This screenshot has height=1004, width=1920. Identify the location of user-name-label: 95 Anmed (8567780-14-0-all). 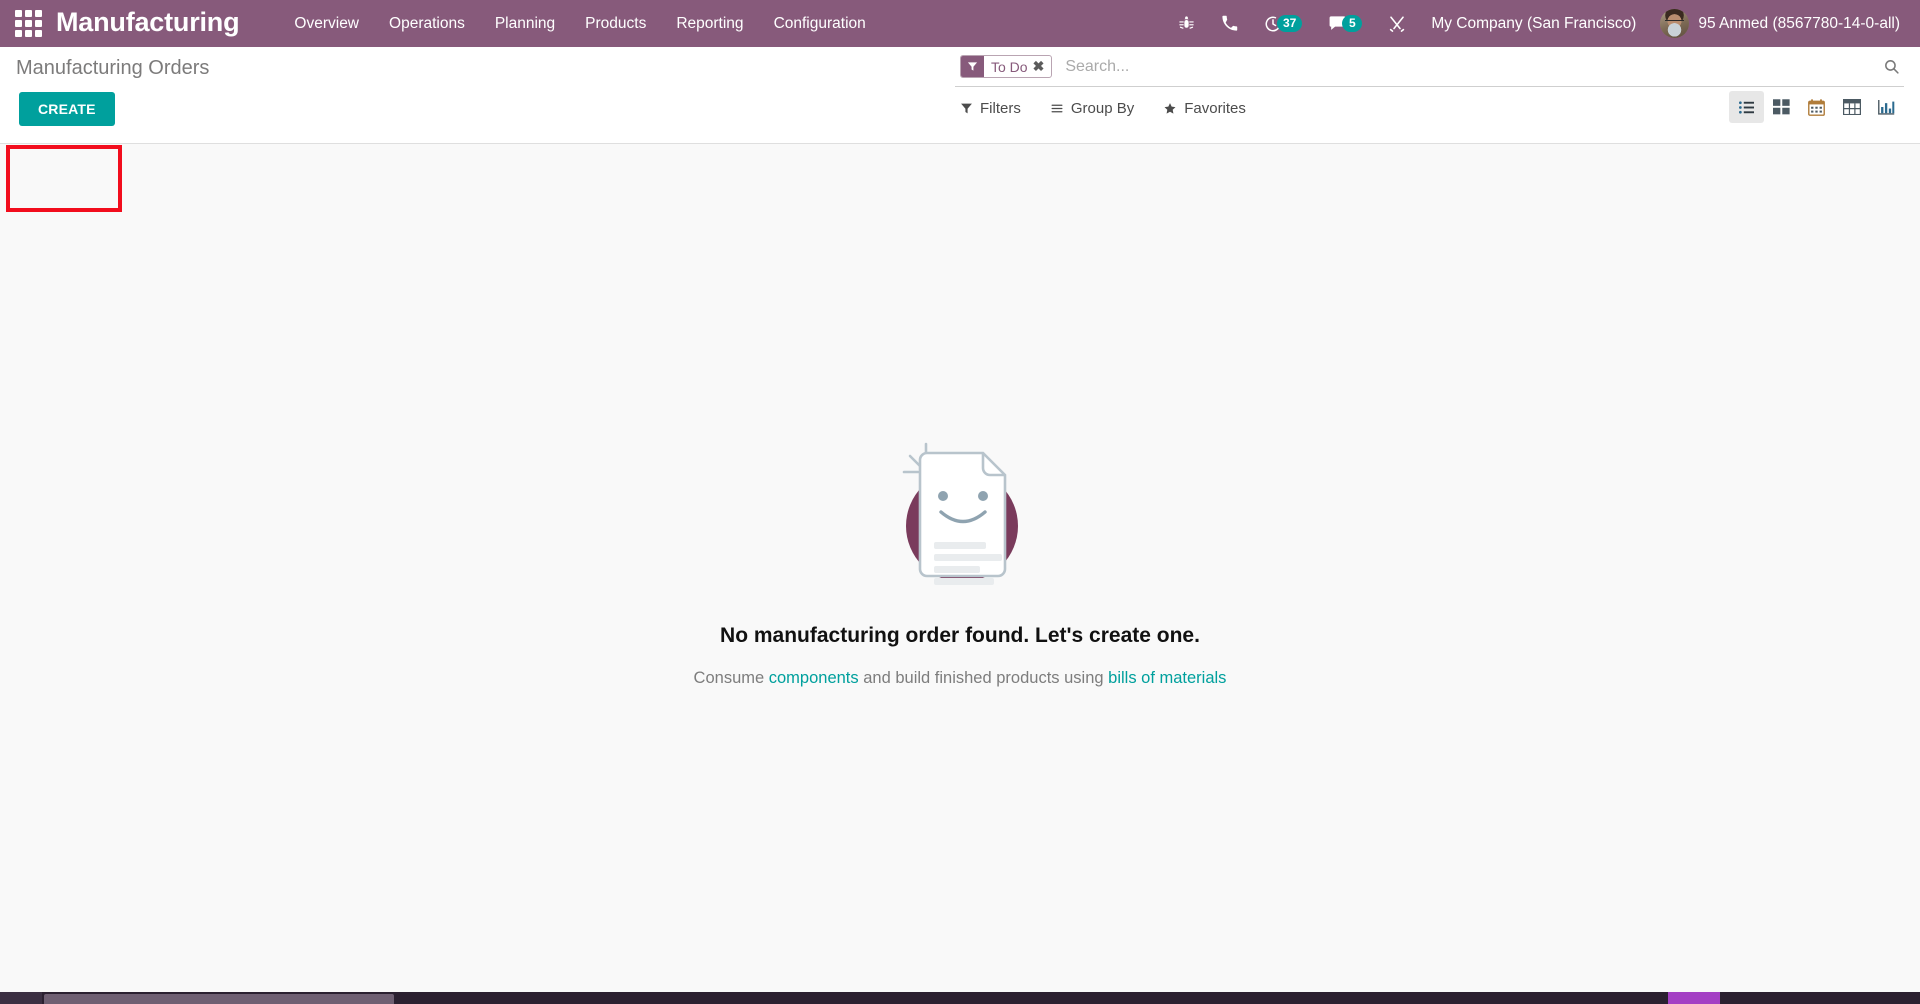
(1799, 23).